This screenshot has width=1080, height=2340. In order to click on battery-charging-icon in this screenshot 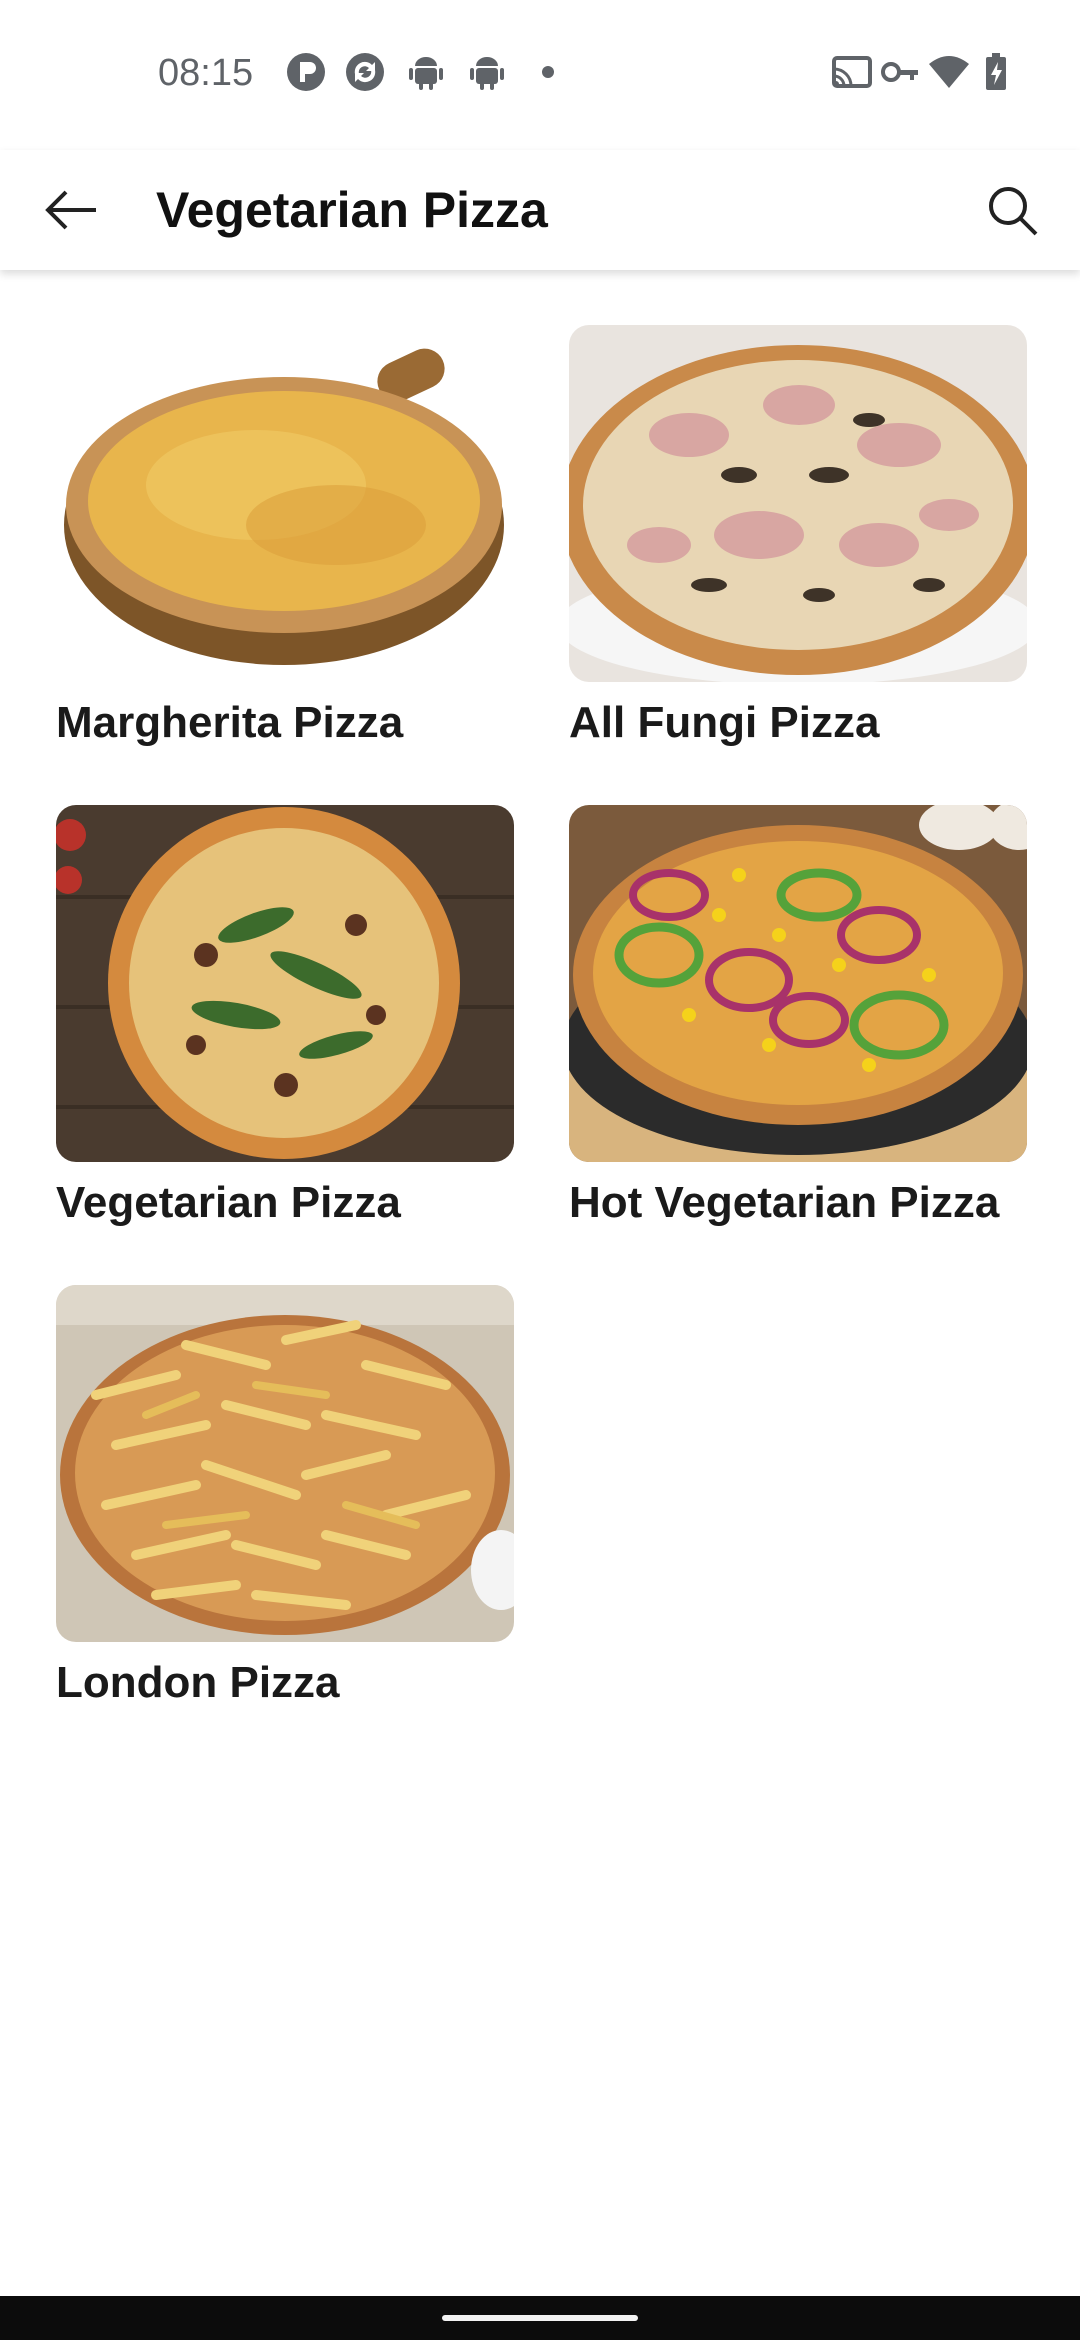, I will do `click(996, 71)`.